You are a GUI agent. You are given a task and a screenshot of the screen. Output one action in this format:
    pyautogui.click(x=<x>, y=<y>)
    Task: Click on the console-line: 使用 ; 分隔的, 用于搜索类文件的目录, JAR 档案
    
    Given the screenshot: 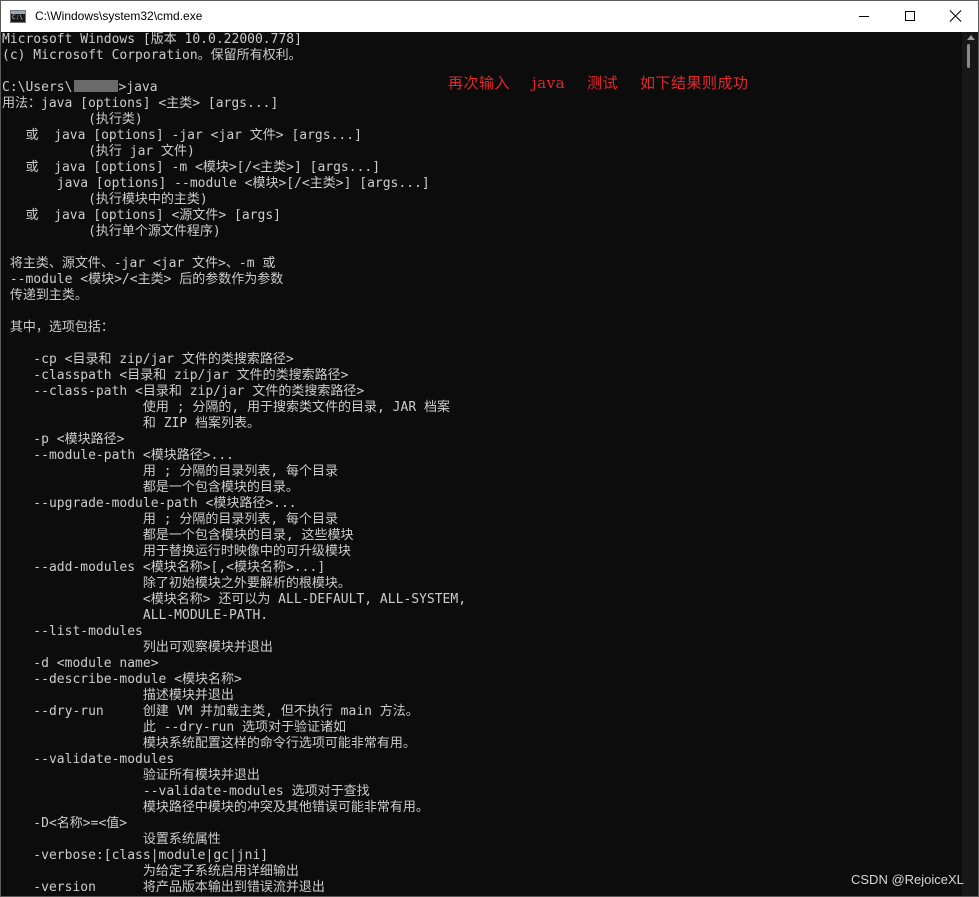 What is the action you would take?
    pyautogui.click(x=226, y=407)
    